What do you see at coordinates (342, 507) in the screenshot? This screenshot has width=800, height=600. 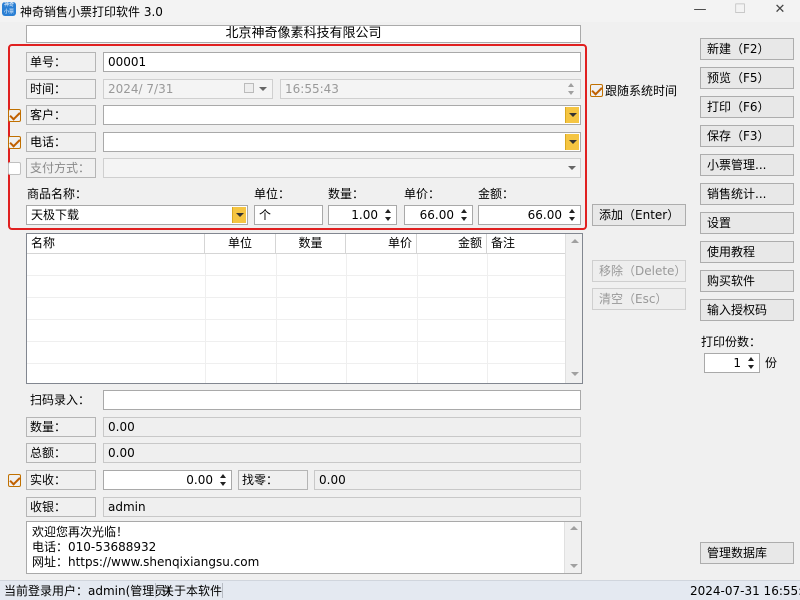 I see `cashier-value: admin` at bounding box center [342, 507].